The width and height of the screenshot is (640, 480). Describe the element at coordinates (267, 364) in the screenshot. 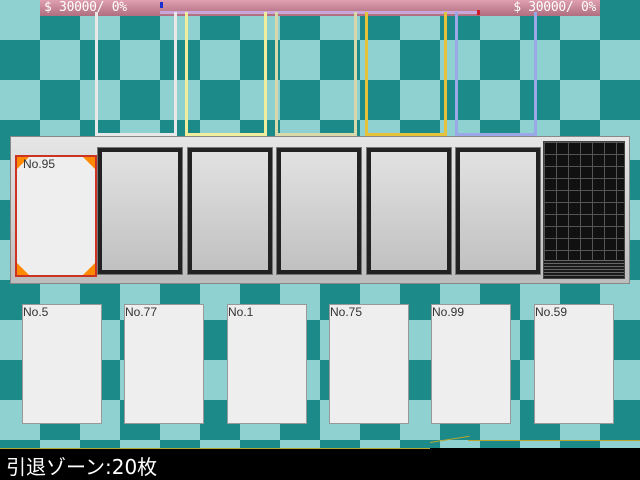

I see `hand-card: No.1` at that location.